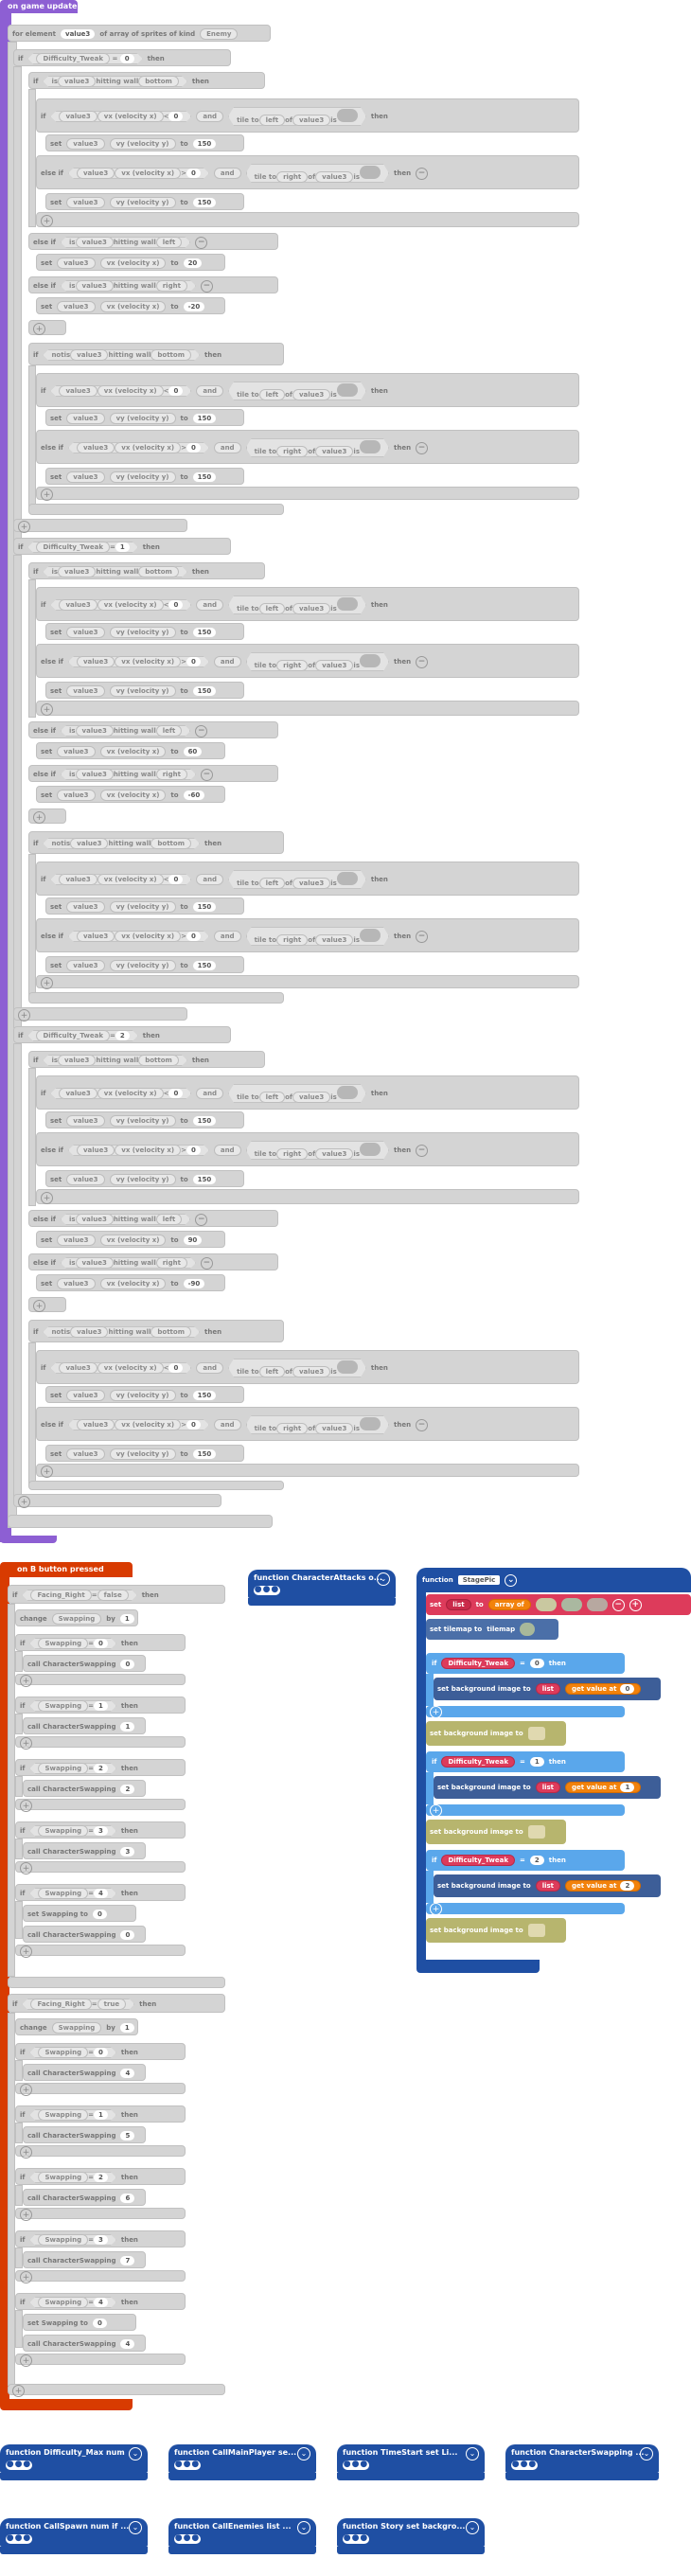 This screenshot has height=2576, width=691. Describe the element at coordinates (101, 2240) in the screenshot. I see `swap-value: 3` at that location.